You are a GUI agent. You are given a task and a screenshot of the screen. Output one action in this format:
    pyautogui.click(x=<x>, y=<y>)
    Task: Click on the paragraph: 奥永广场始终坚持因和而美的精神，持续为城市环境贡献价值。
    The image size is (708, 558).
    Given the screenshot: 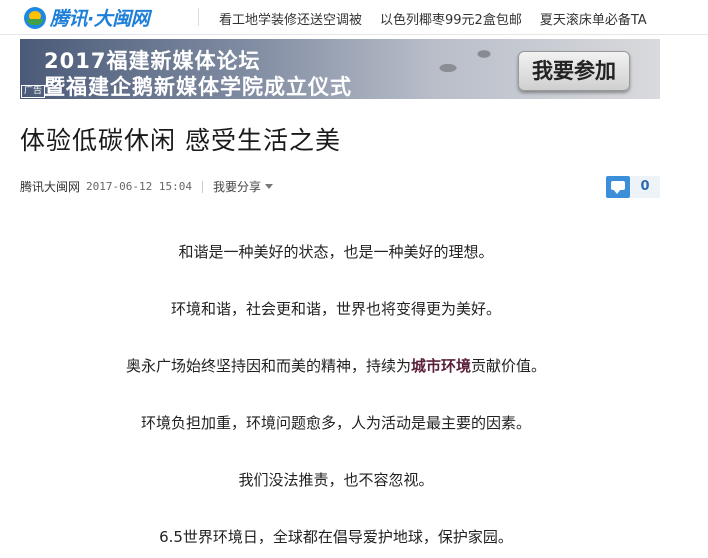 What is the action you would take?
    pyautogui.click(x=336, y=365)
    